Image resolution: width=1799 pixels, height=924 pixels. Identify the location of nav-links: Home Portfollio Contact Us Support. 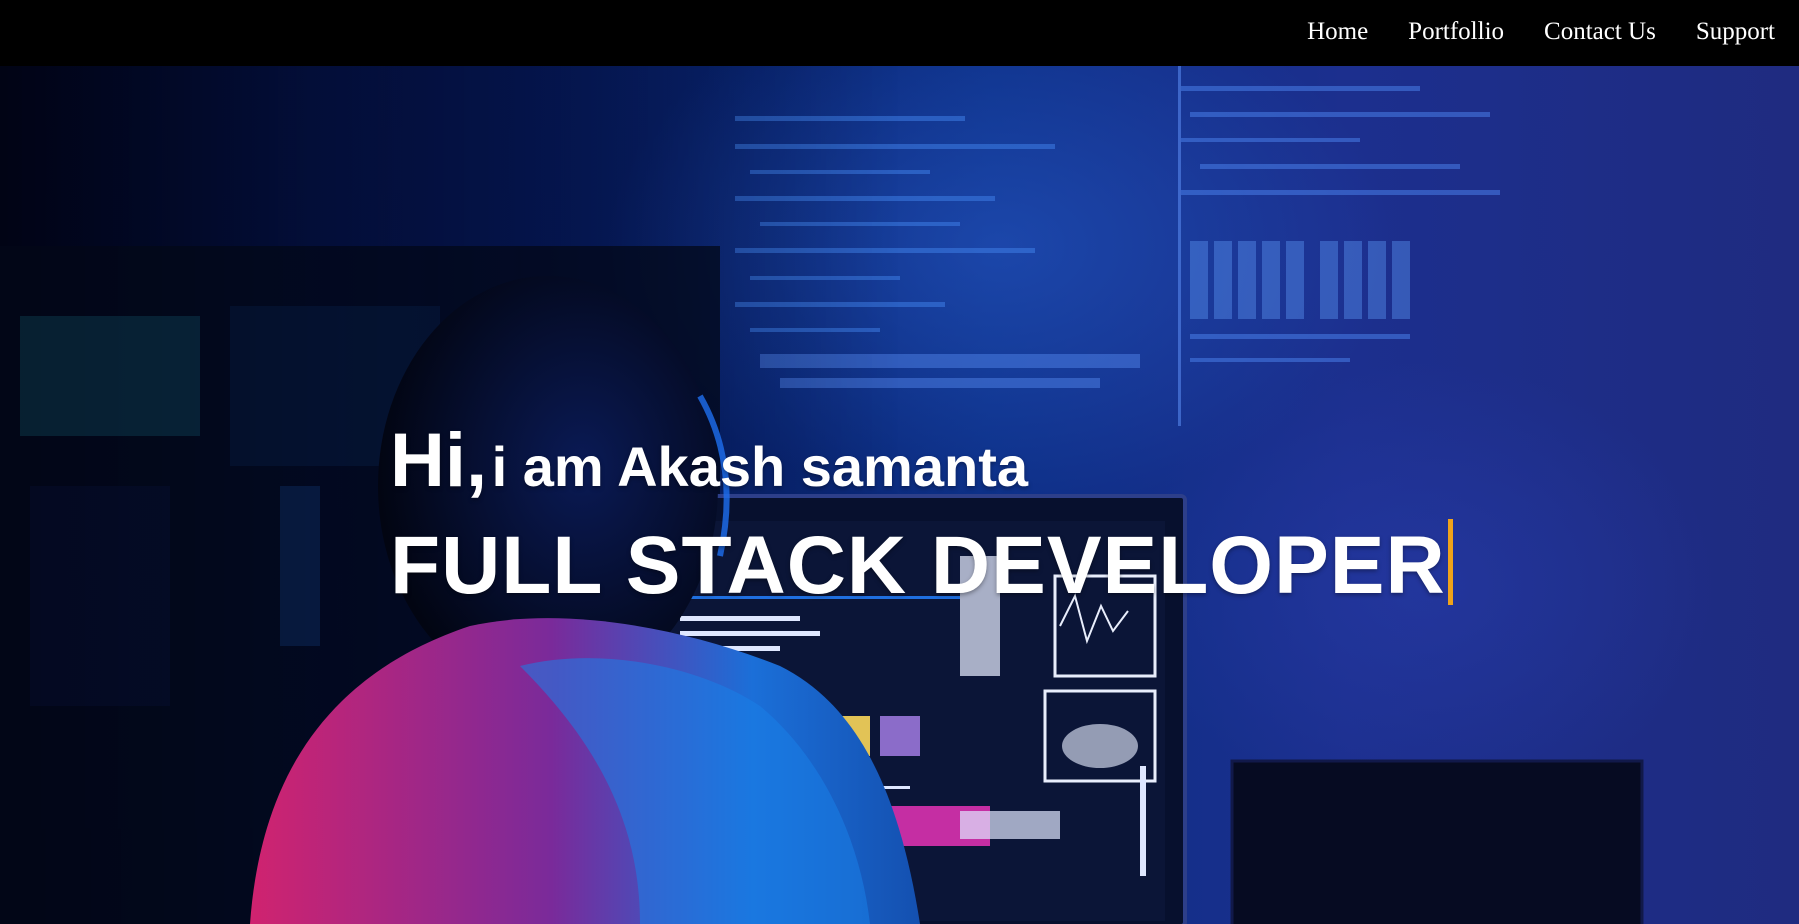
(1541, 32).